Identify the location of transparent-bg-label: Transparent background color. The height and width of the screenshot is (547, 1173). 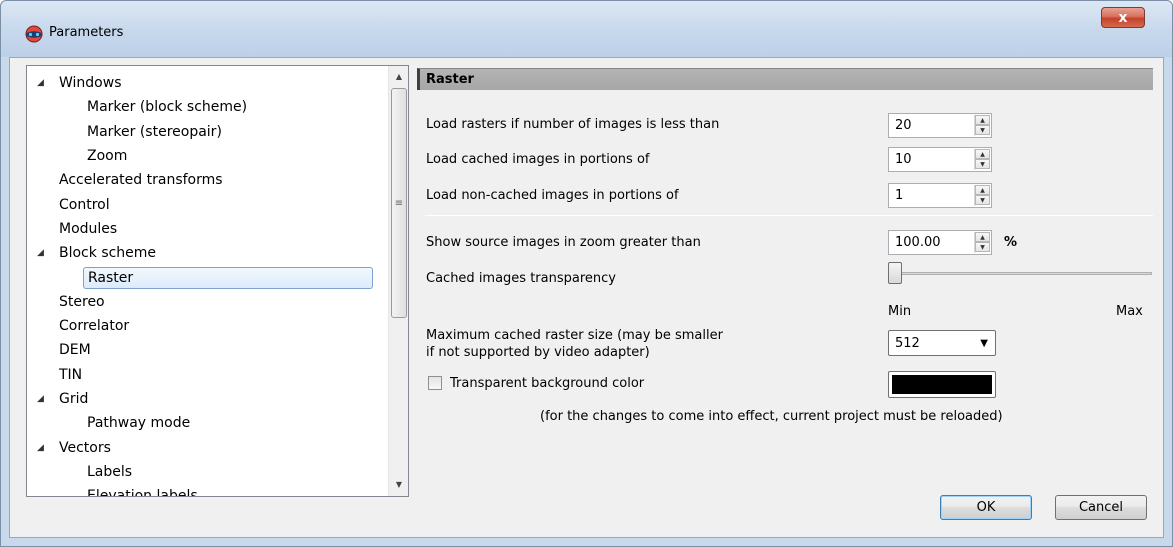
(547, 383).